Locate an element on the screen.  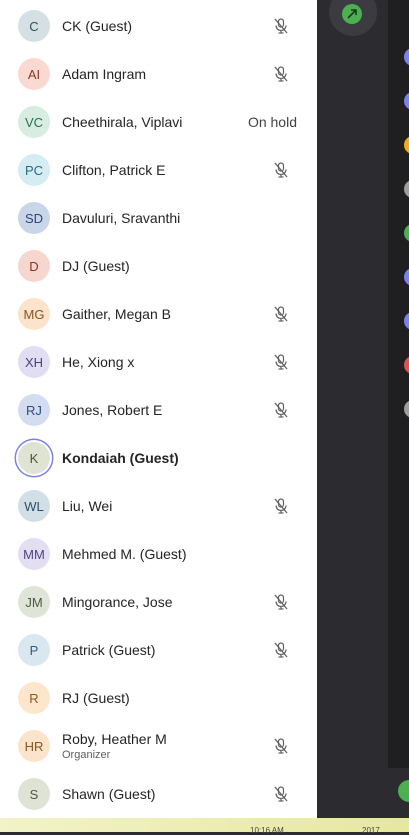
participant-info: Liu, Wei is located at coordinates (87, 506).